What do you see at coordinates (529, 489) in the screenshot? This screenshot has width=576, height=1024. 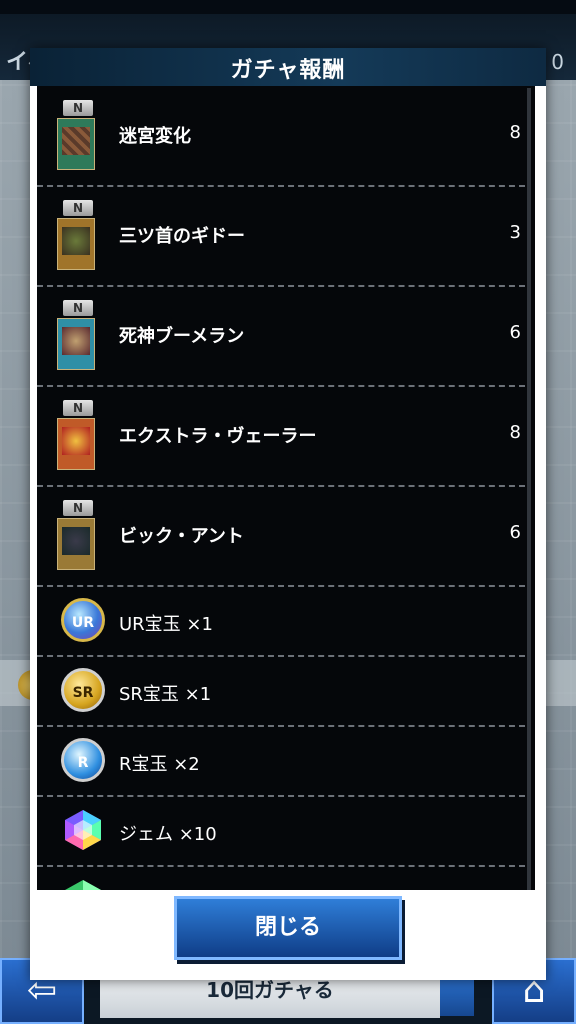 I see `list-scrollbar` at bounding box center [529, 489].